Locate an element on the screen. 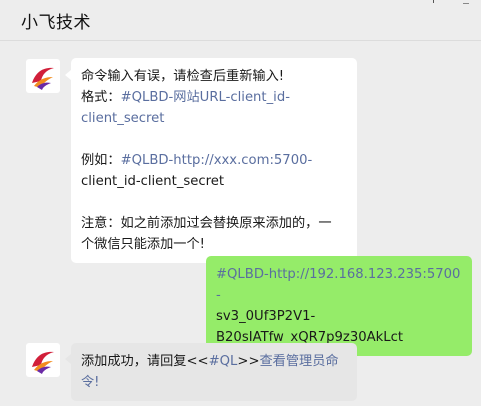 The image size is (481, 406). message-link: 查看管理员命 is located at coordinates (299, 361).